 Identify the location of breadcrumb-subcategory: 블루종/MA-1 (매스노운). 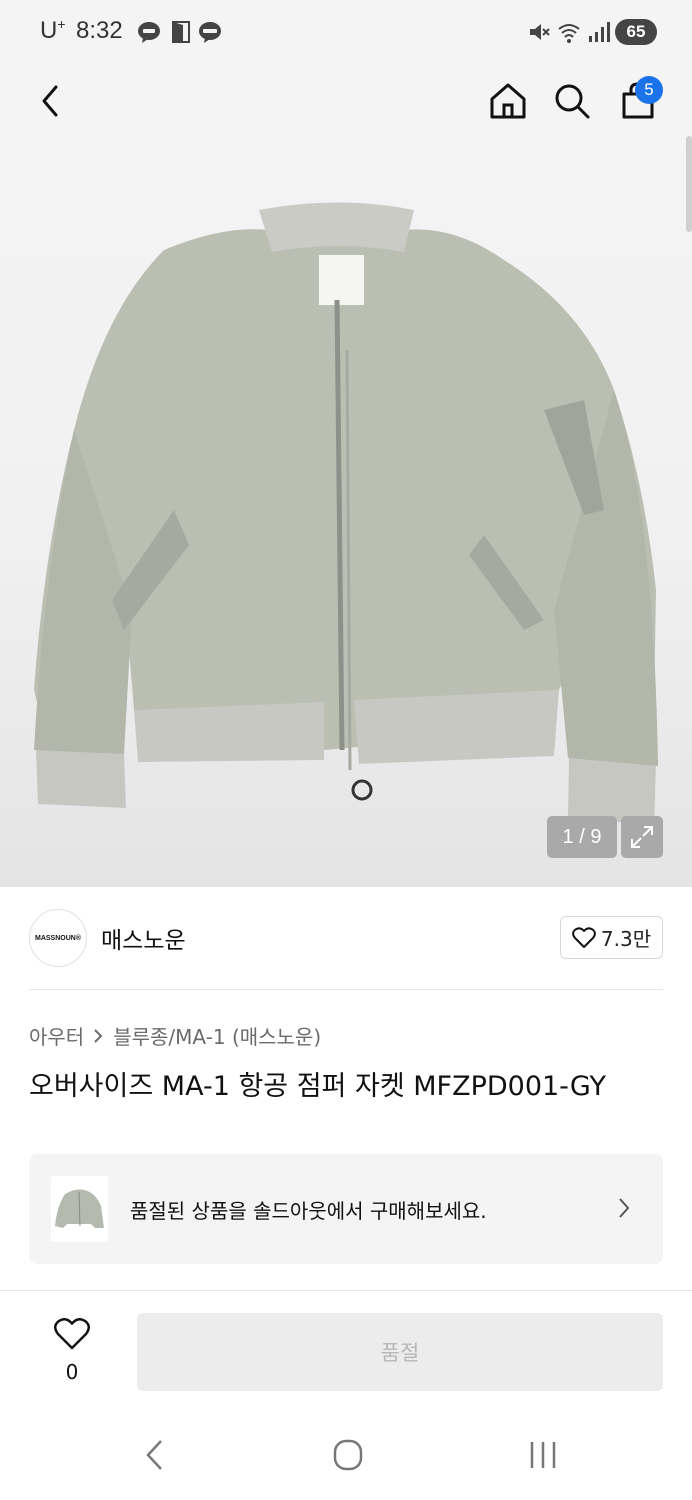
(217, 1035).